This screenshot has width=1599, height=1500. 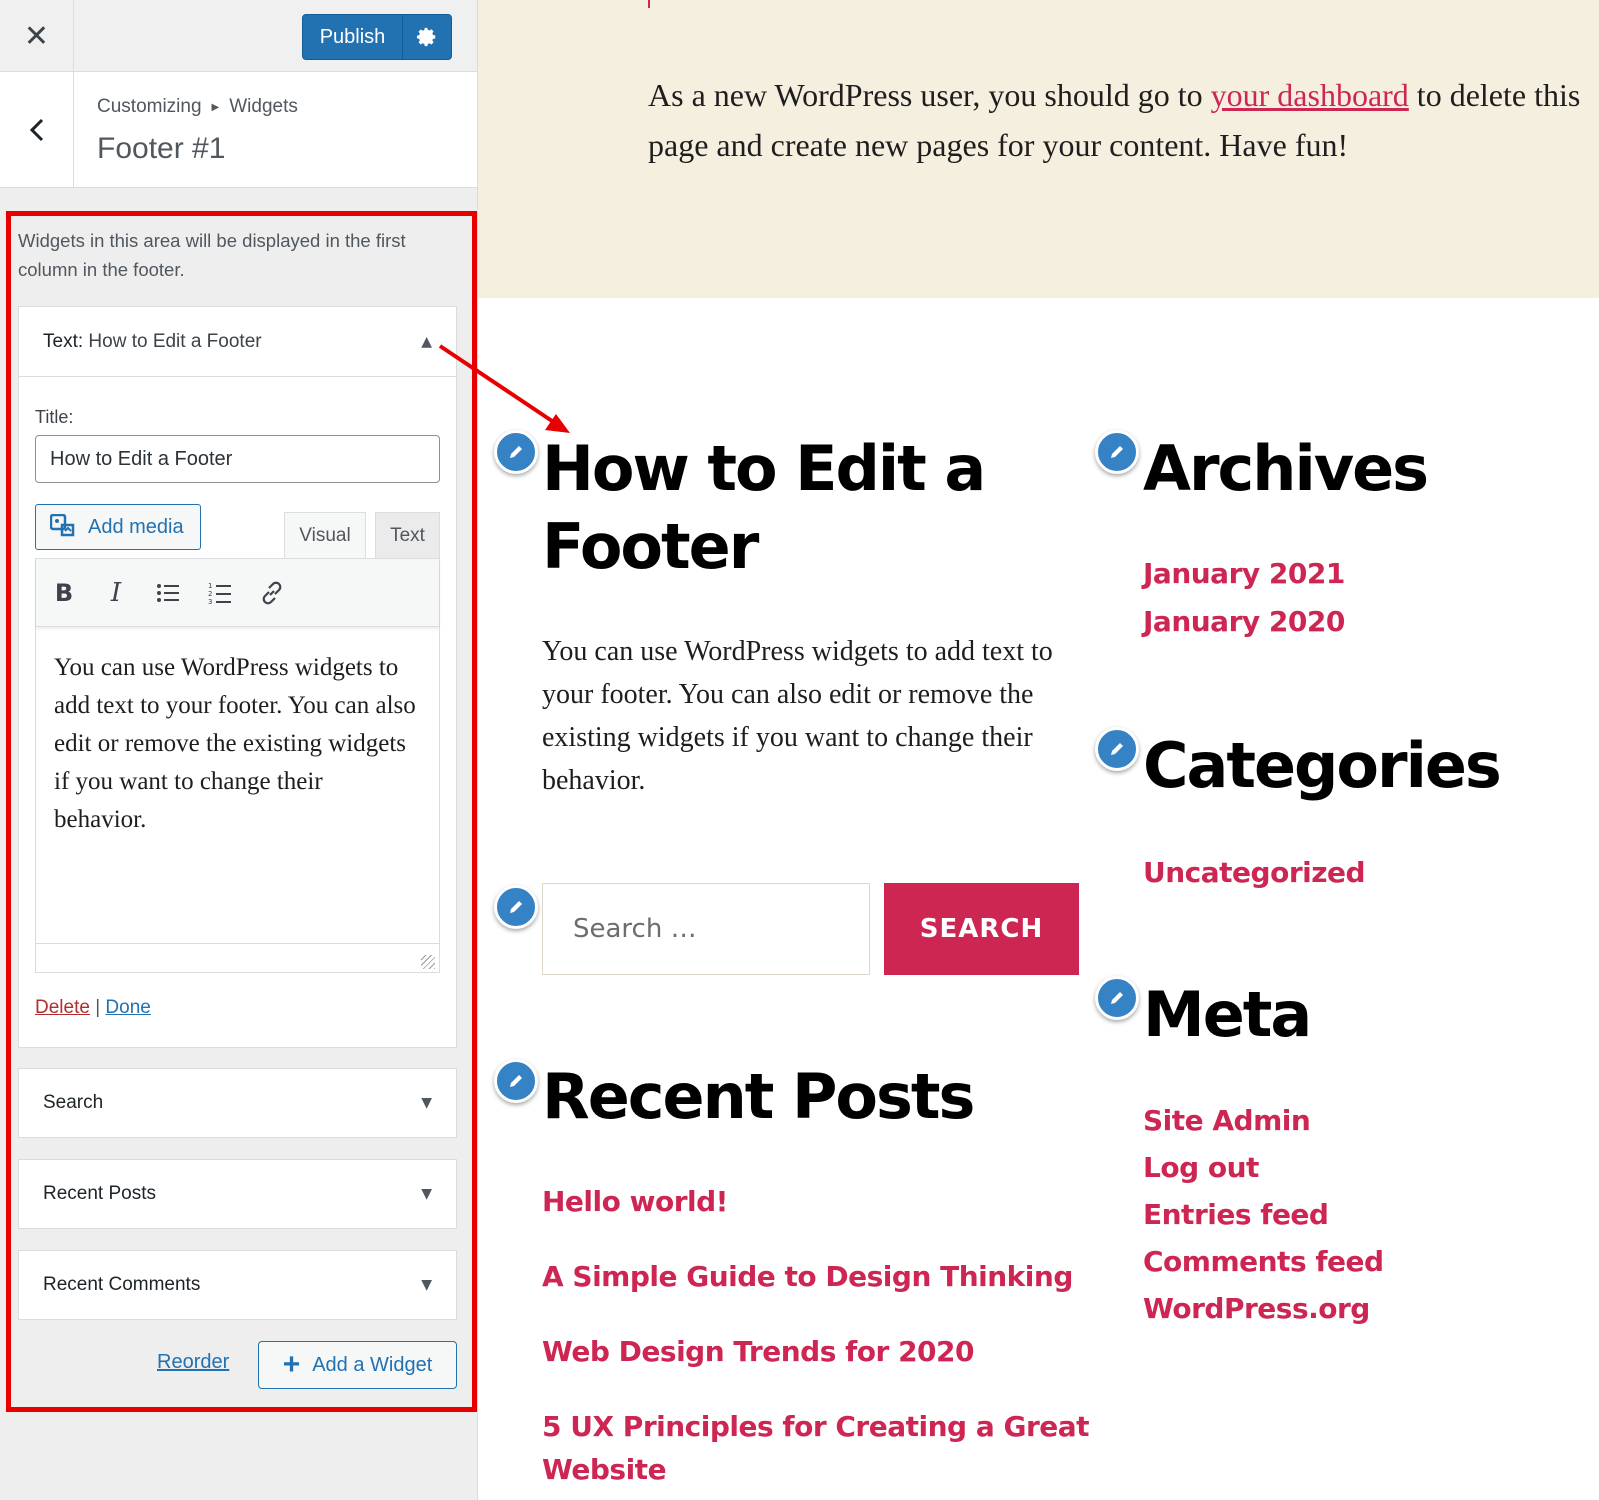 I want to click on meta-link: Entries feed, so click(x=1236, y=1214).